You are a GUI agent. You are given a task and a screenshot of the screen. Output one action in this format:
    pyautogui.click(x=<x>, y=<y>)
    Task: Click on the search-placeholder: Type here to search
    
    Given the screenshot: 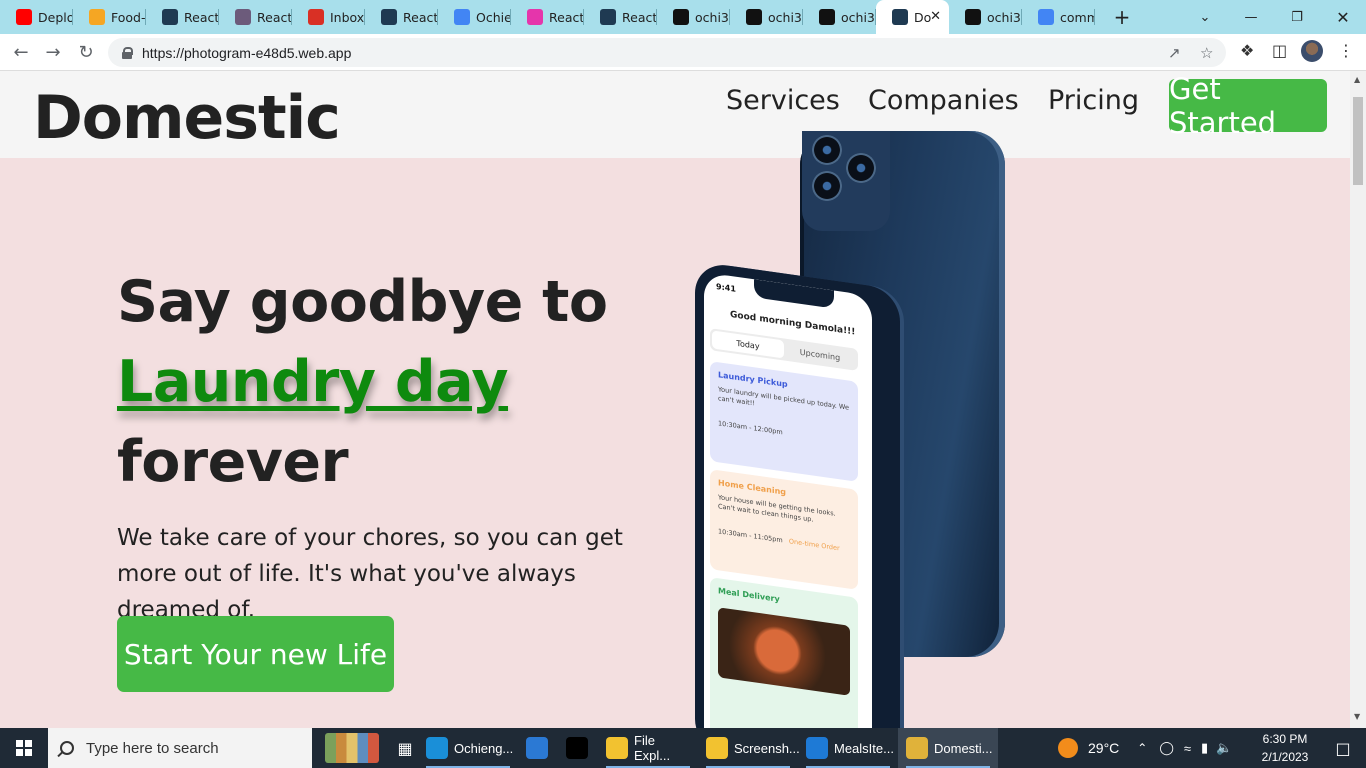 What is the action you would take?
    pyautogui.click(x=152, y=748)
    